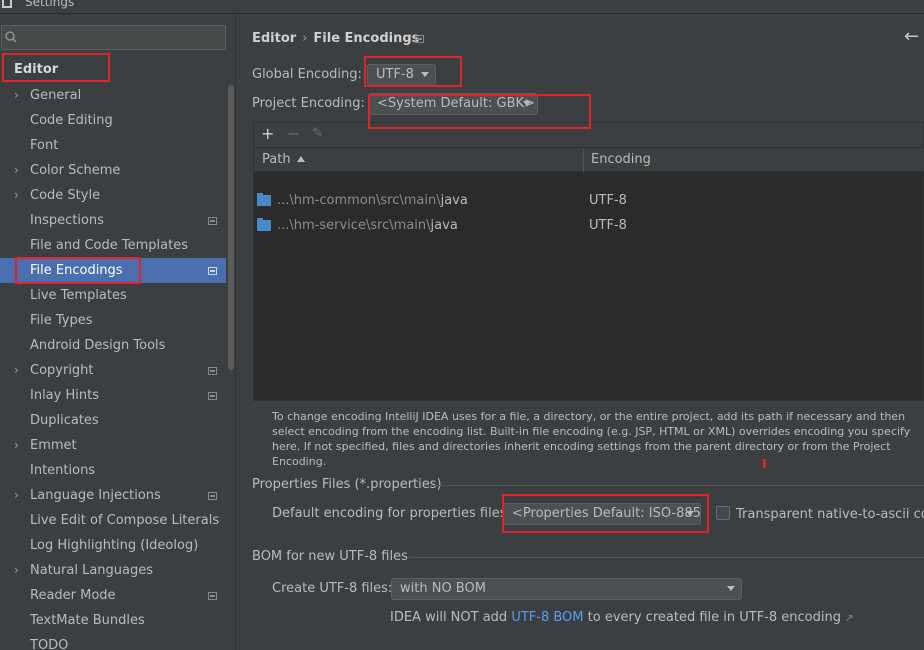 The image size is (924, 650). I want to click on breadcrumb-parent: Editor, so click(274, 38).